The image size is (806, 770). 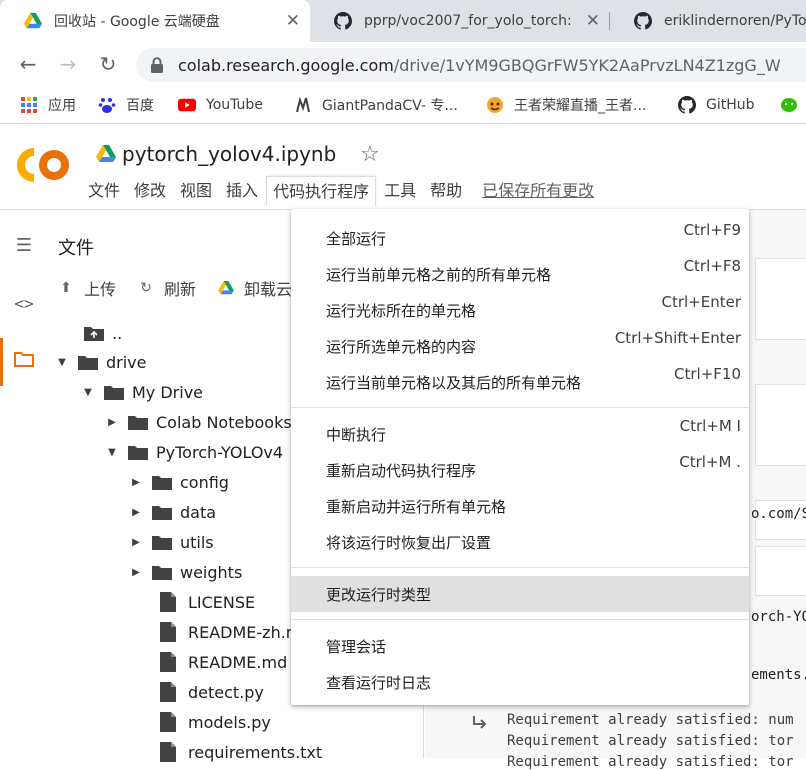 I want to click on tree-item-my-drive: ▼ My Drive, so click(x=141, y=392).